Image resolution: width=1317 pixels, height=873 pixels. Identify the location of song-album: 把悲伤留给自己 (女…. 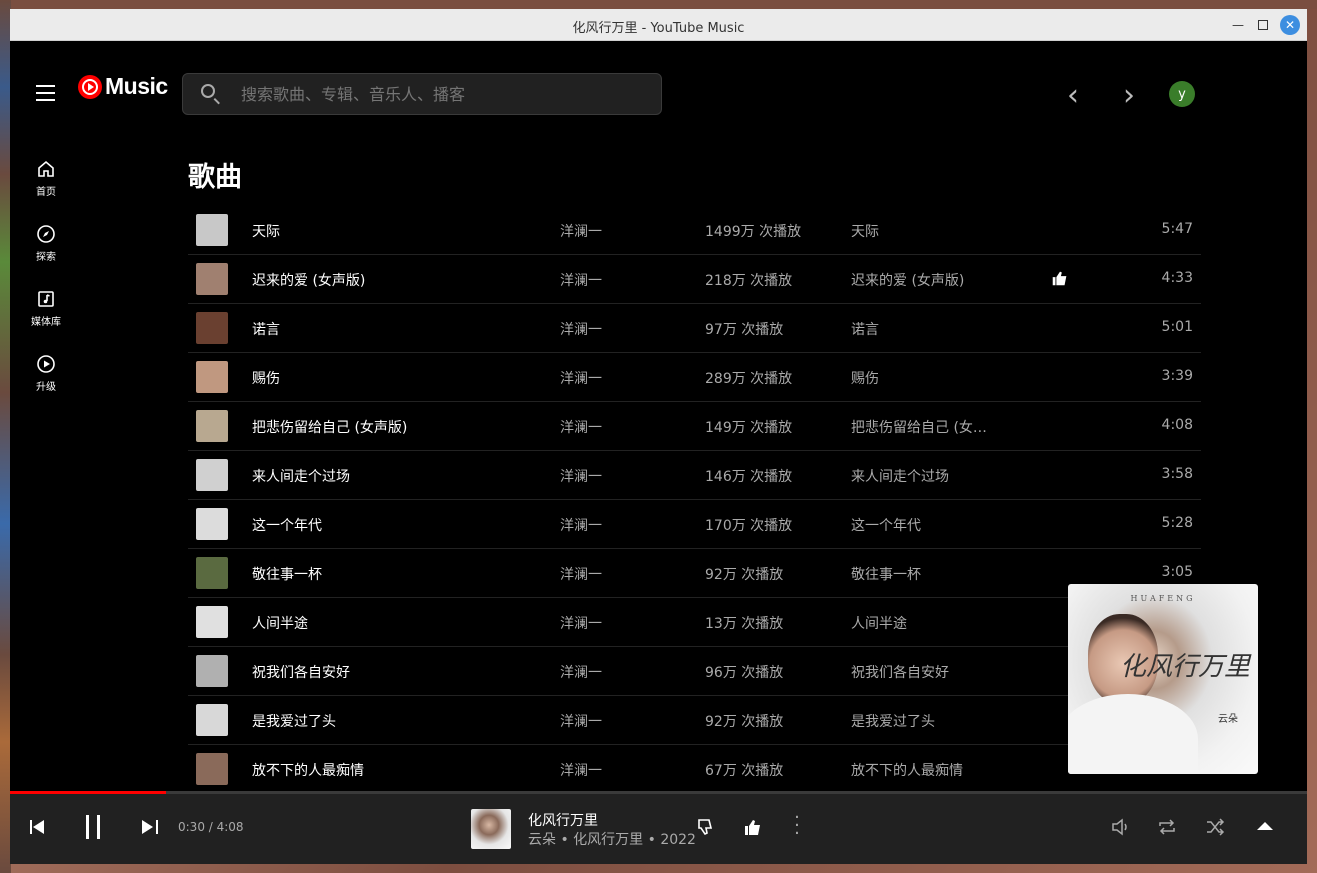
(919, 427).